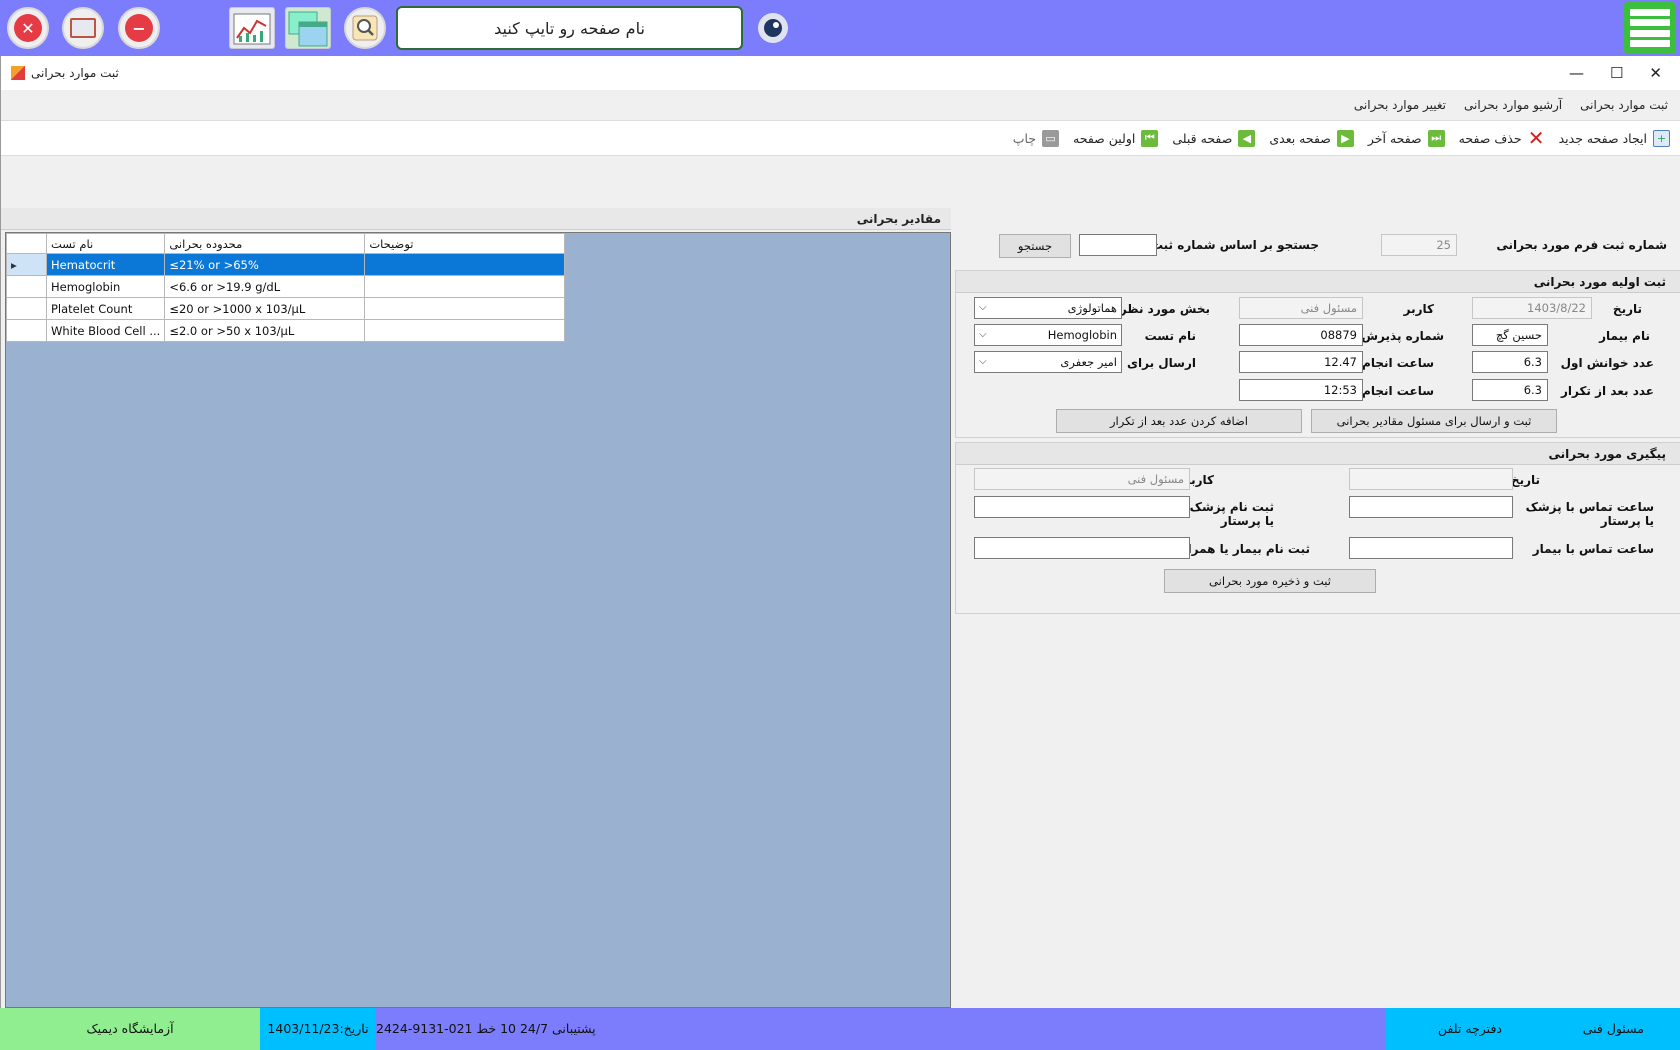 This screenshot has height=1050, width=1680. What do you see at coordinates (1434, 421) in the screenshot?
I see `submit-send-button: ثبت و ارسال برای مسئول مقادیر بحرانی` at bounding box center [1434, 421].